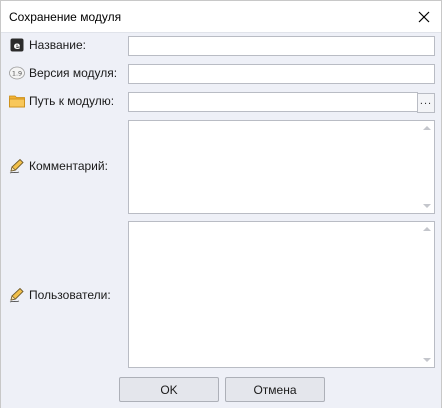 The height and width of the screenshot is (408, 442). What do you see at coordinates (275, 389) in the screenshot?
I see `cancel-button: Отмена` at bounding box center [275, 389].